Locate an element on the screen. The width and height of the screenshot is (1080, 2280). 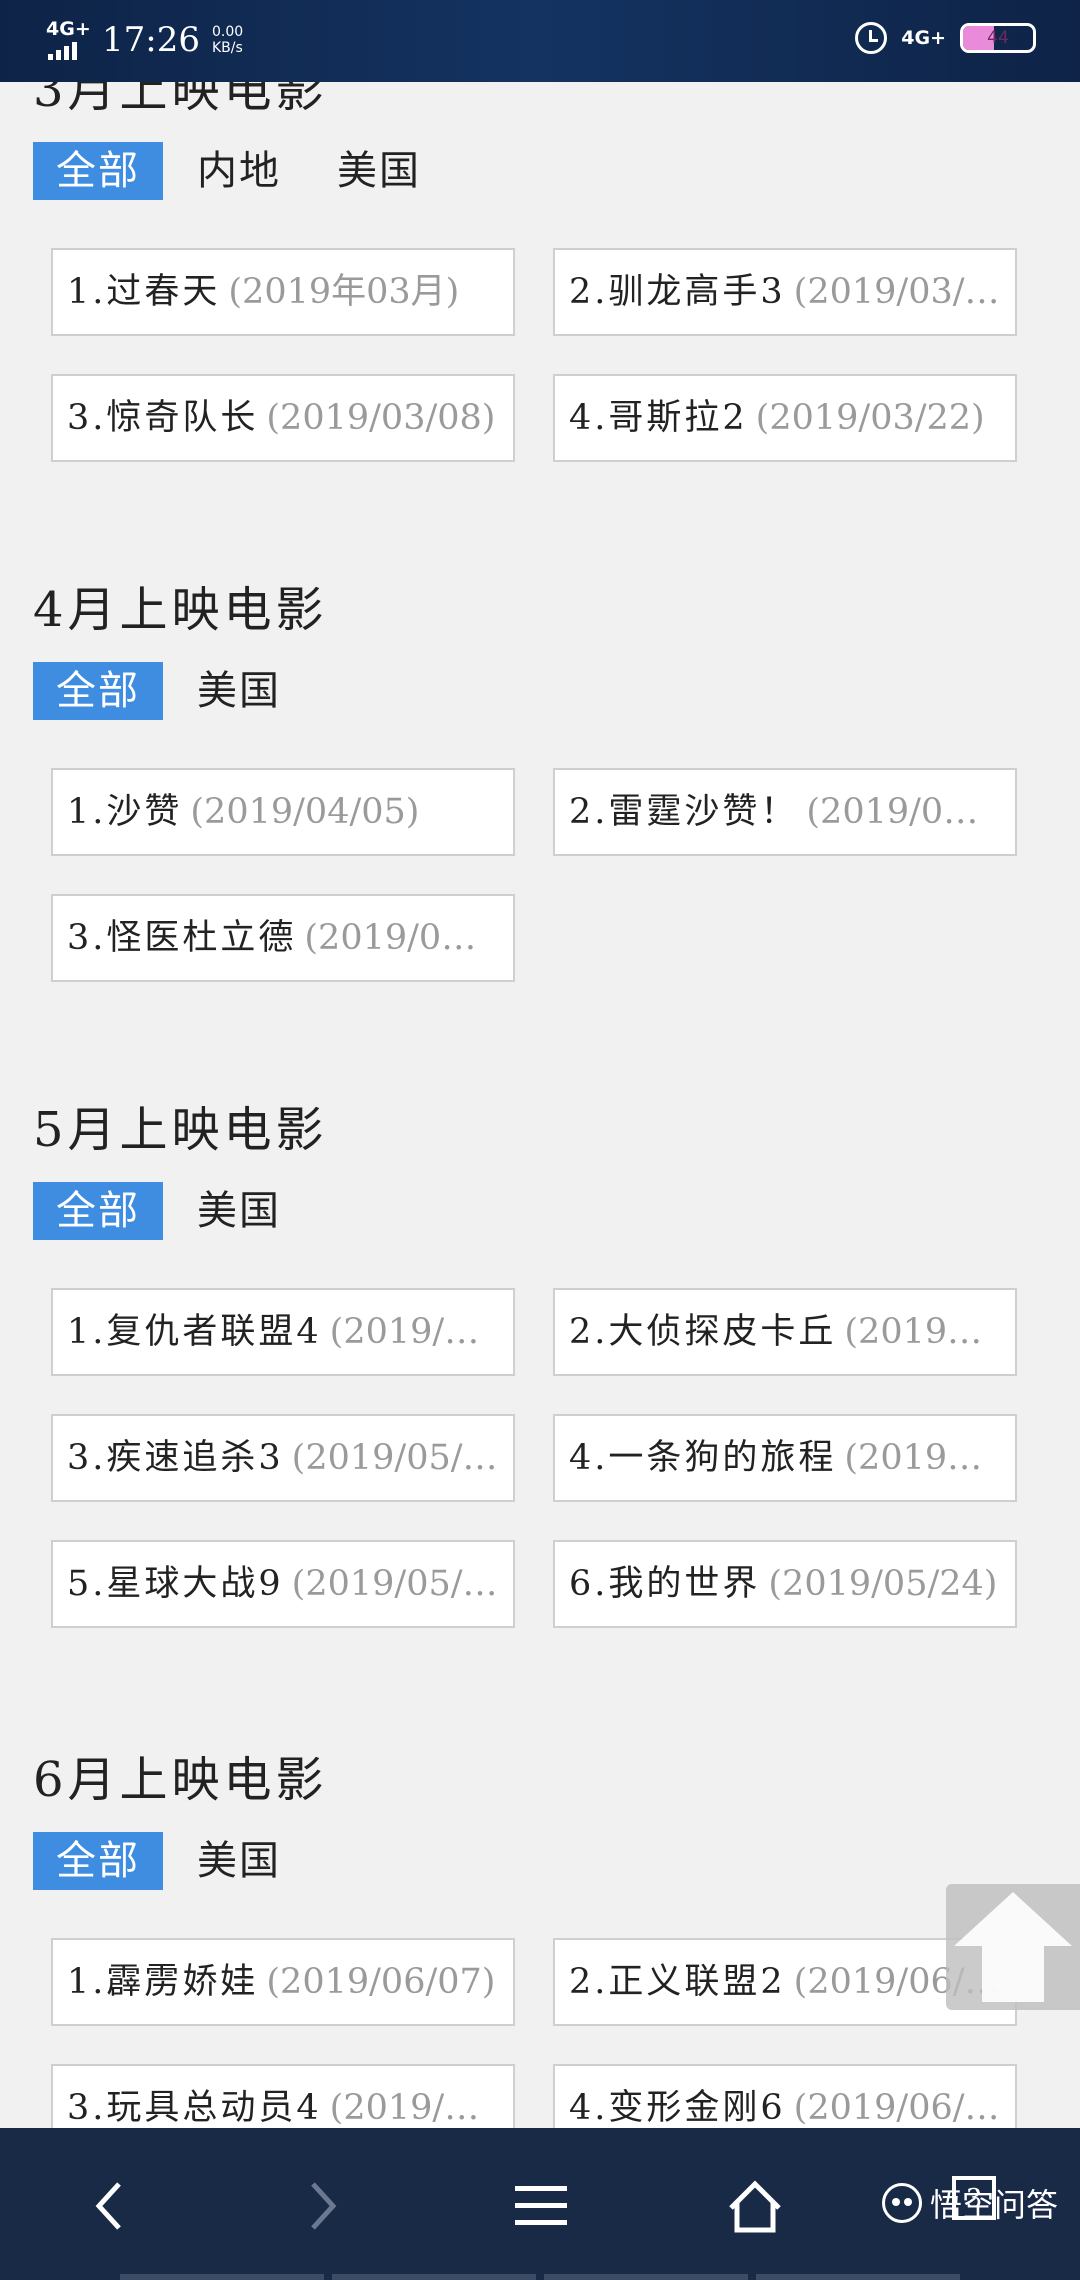
menu-button is located at coordinates (541, 2206).